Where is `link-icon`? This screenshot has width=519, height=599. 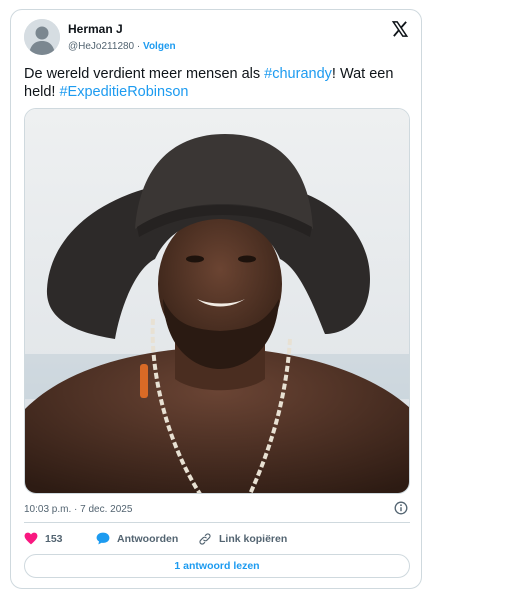
link-icon is located at coordinates (205, 539).